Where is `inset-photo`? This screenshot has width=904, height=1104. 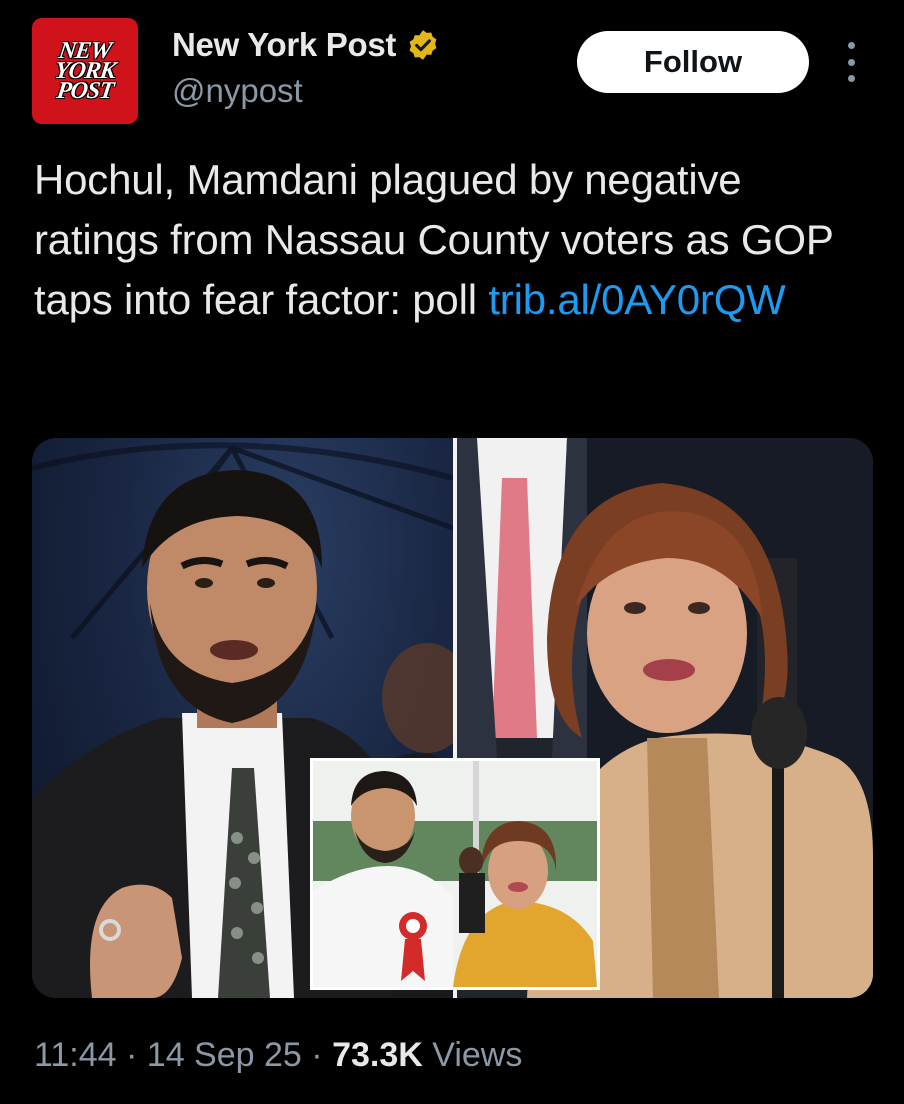 inset-photo is located at coordinates (455, 874).